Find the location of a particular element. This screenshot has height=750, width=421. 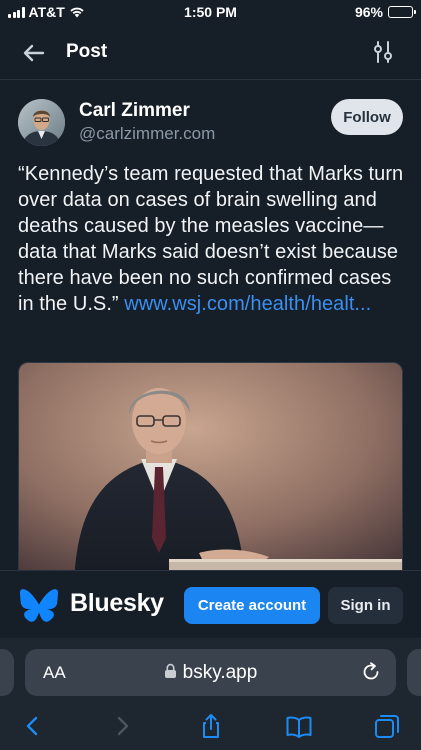

address-bar: AA bsky.app is located at coordinates (210, 672).